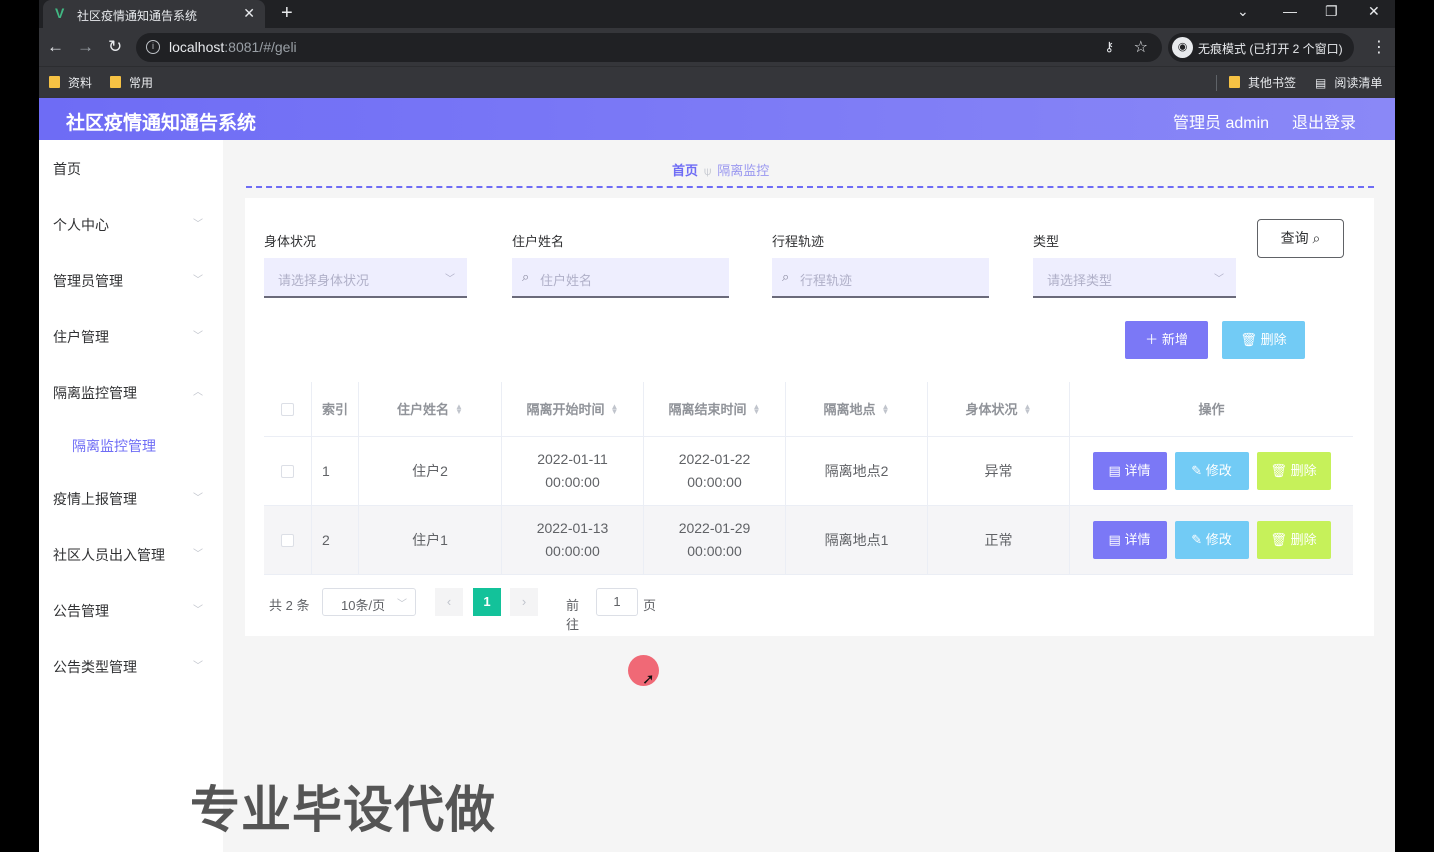  Describe the element at coordinates (131, 445) in the screenshot. I see `sidebar-subitem-quarantine: 隔离监控管理` at that location.